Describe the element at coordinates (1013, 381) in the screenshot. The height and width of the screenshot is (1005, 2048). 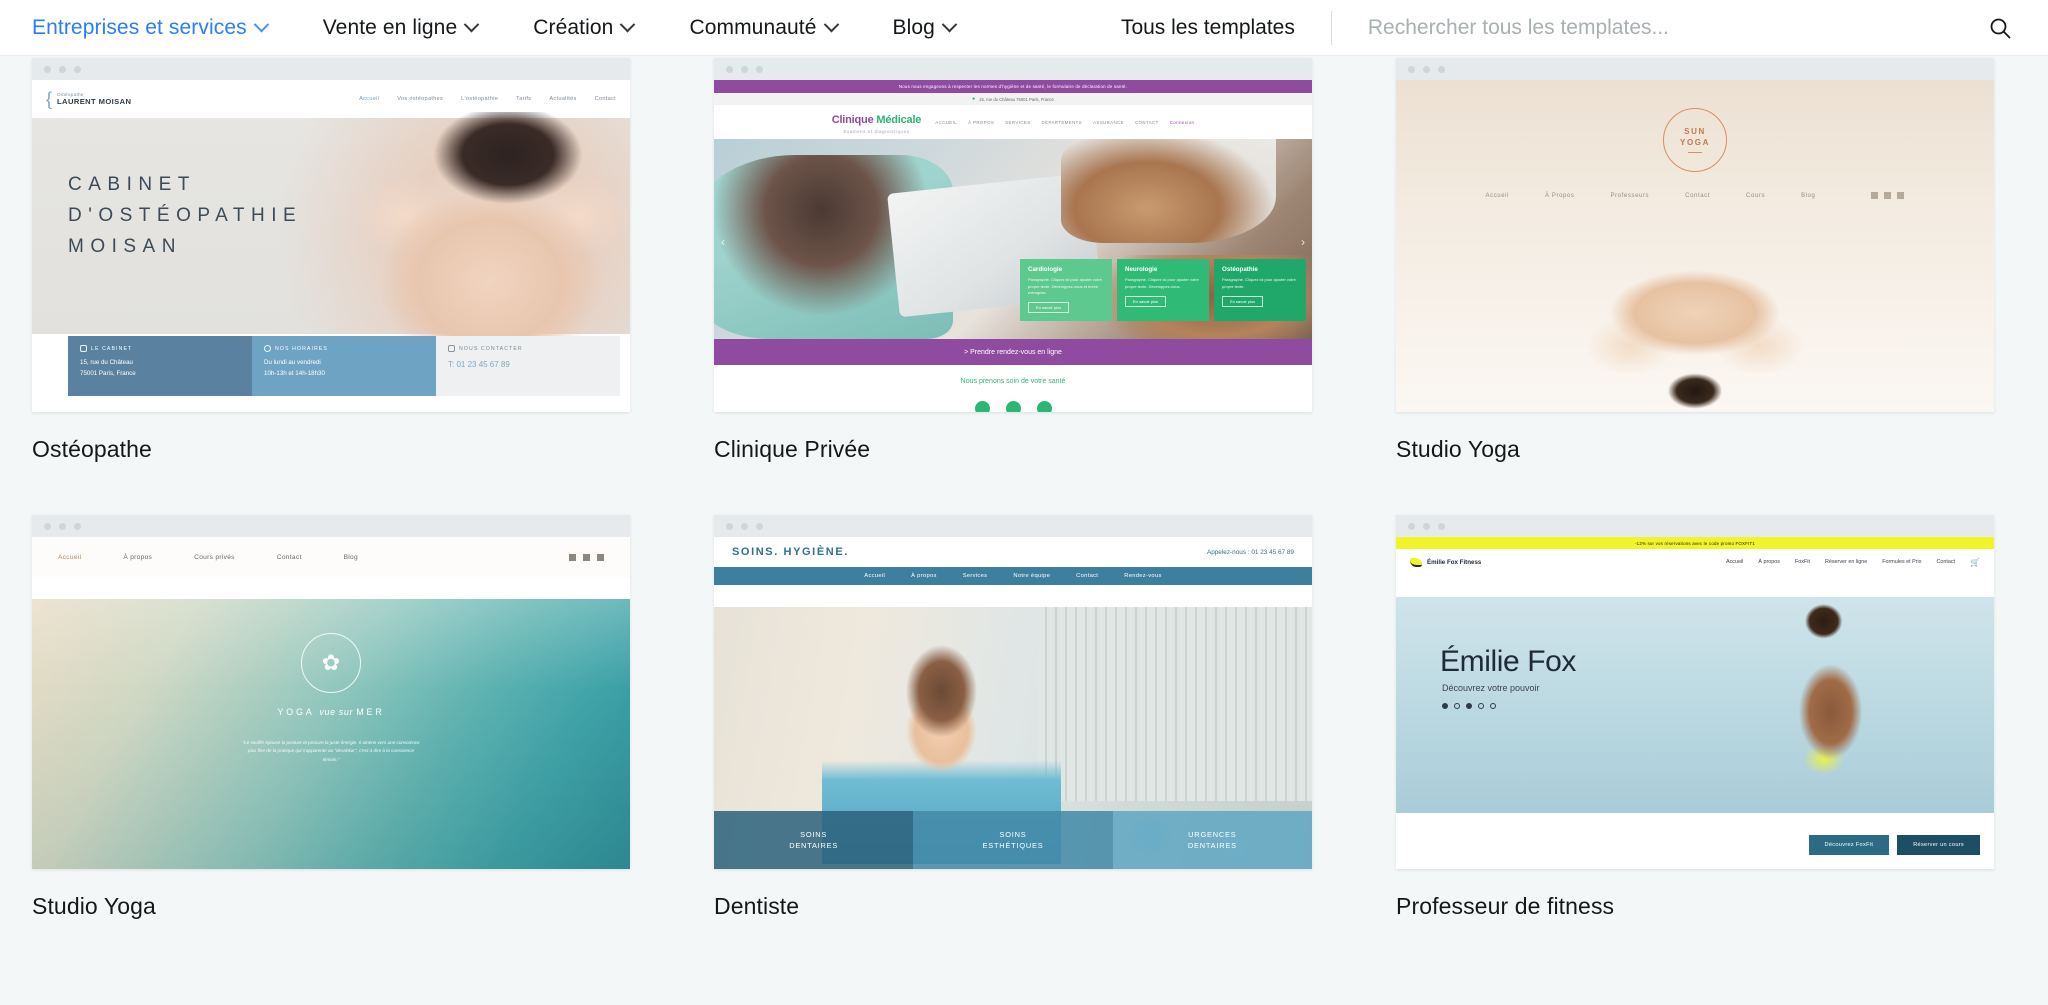
I see `footer-tagline: Nous prenons soin de votre santé` at that location.